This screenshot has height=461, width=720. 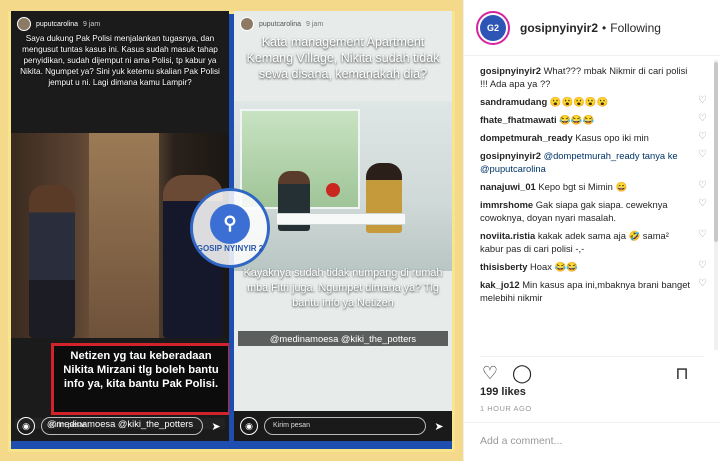 What do you see at coordinates (559, 28) in the screenshot?
I see `profile-username: gosipnyinyir2` at bounding box center [559, 28].